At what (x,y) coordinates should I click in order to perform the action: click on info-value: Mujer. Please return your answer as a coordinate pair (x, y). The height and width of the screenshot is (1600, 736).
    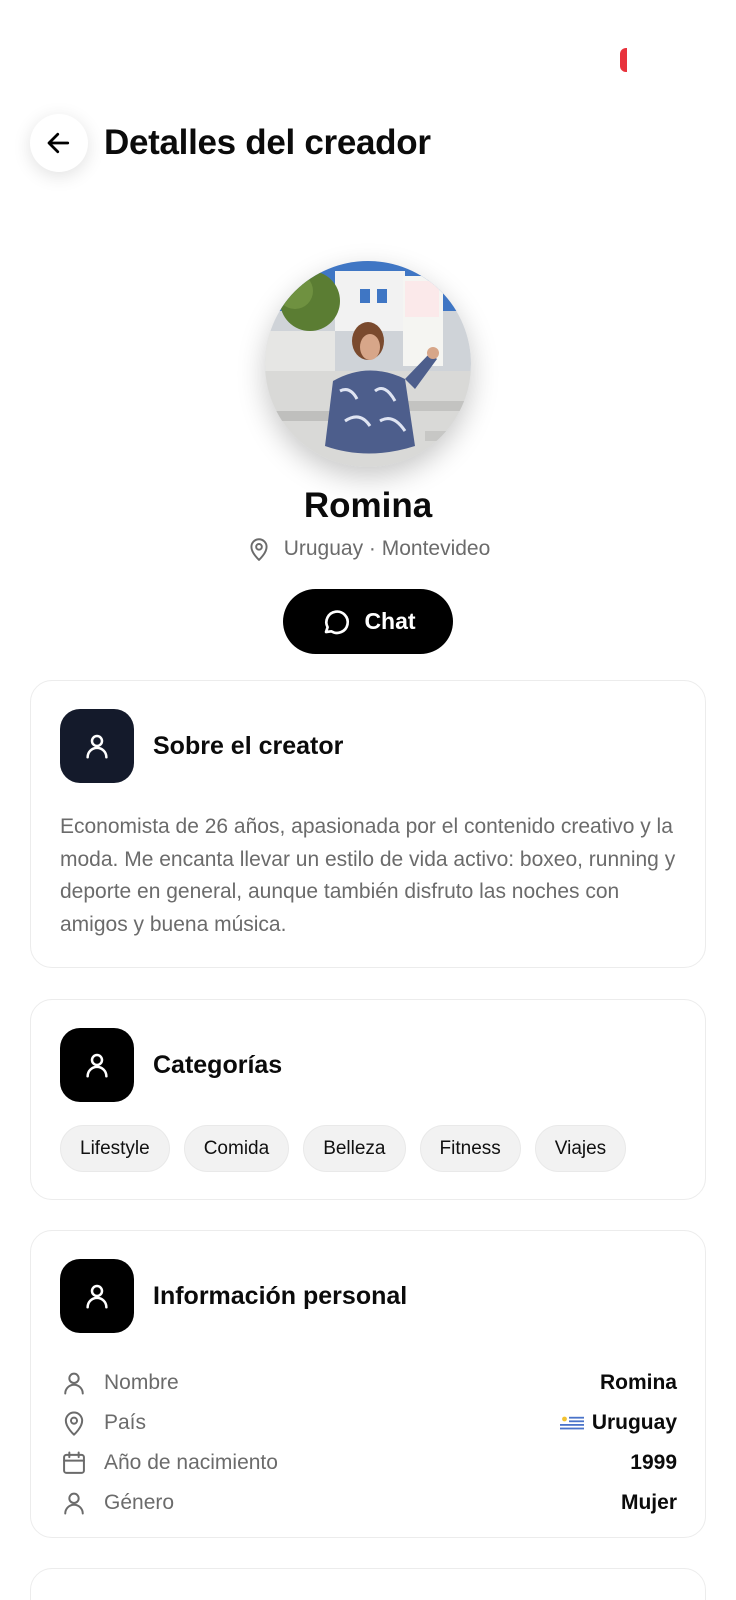
    Looking at the image, I should click on (648, 1502).